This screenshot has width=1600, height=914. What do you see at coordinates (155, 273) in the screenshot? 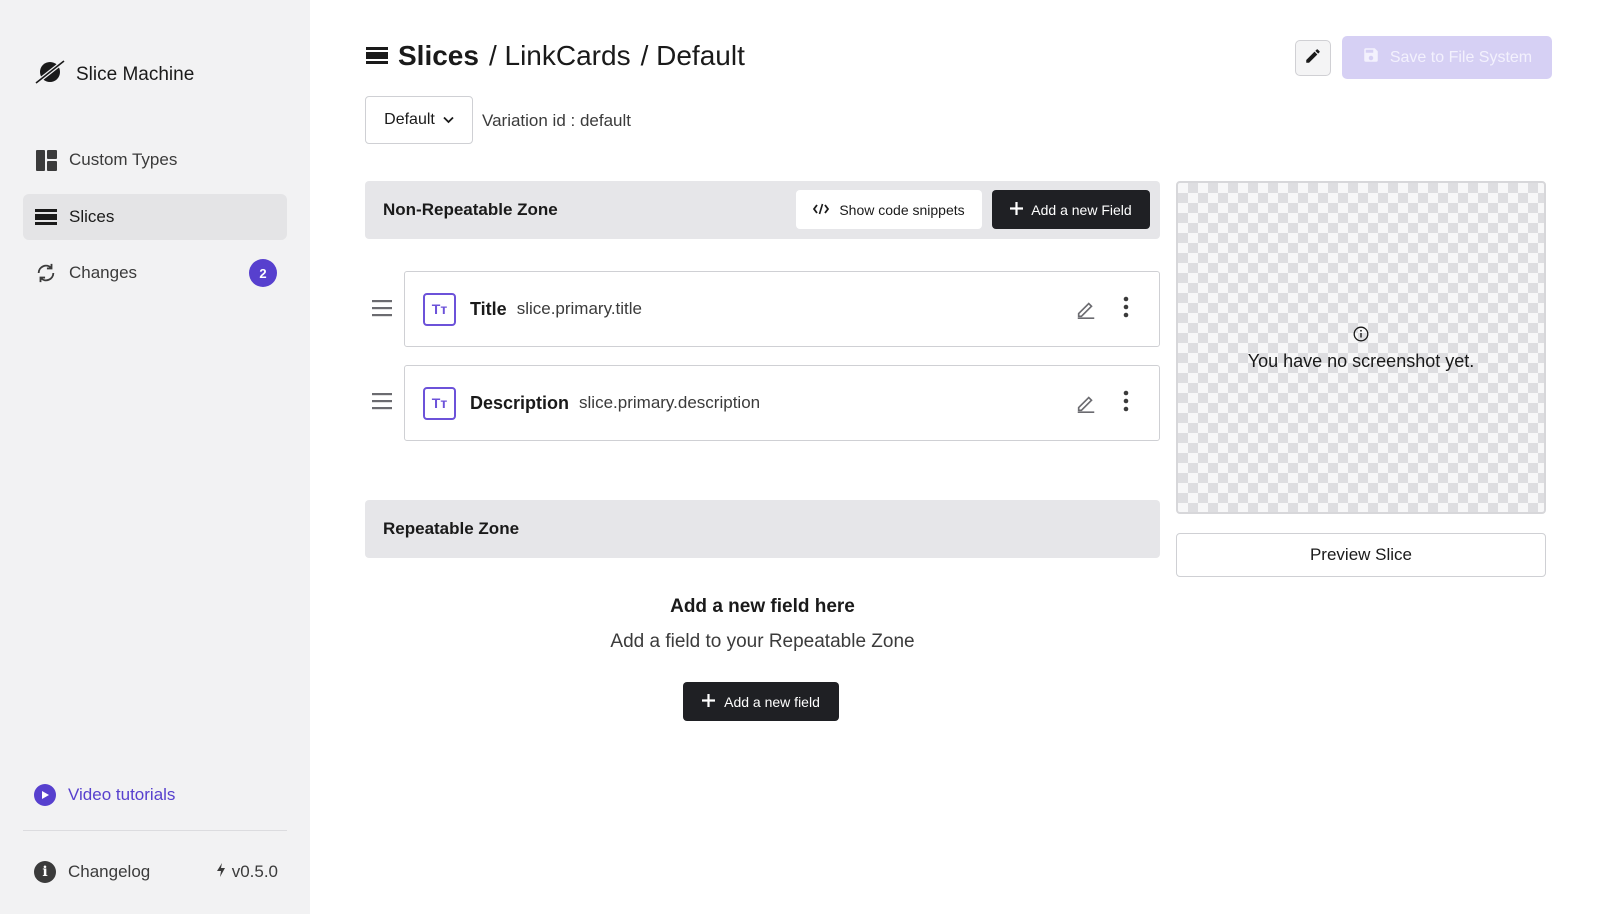
I see `sidebar-item-changes: Changes 2` at bounding box center [155, 273].